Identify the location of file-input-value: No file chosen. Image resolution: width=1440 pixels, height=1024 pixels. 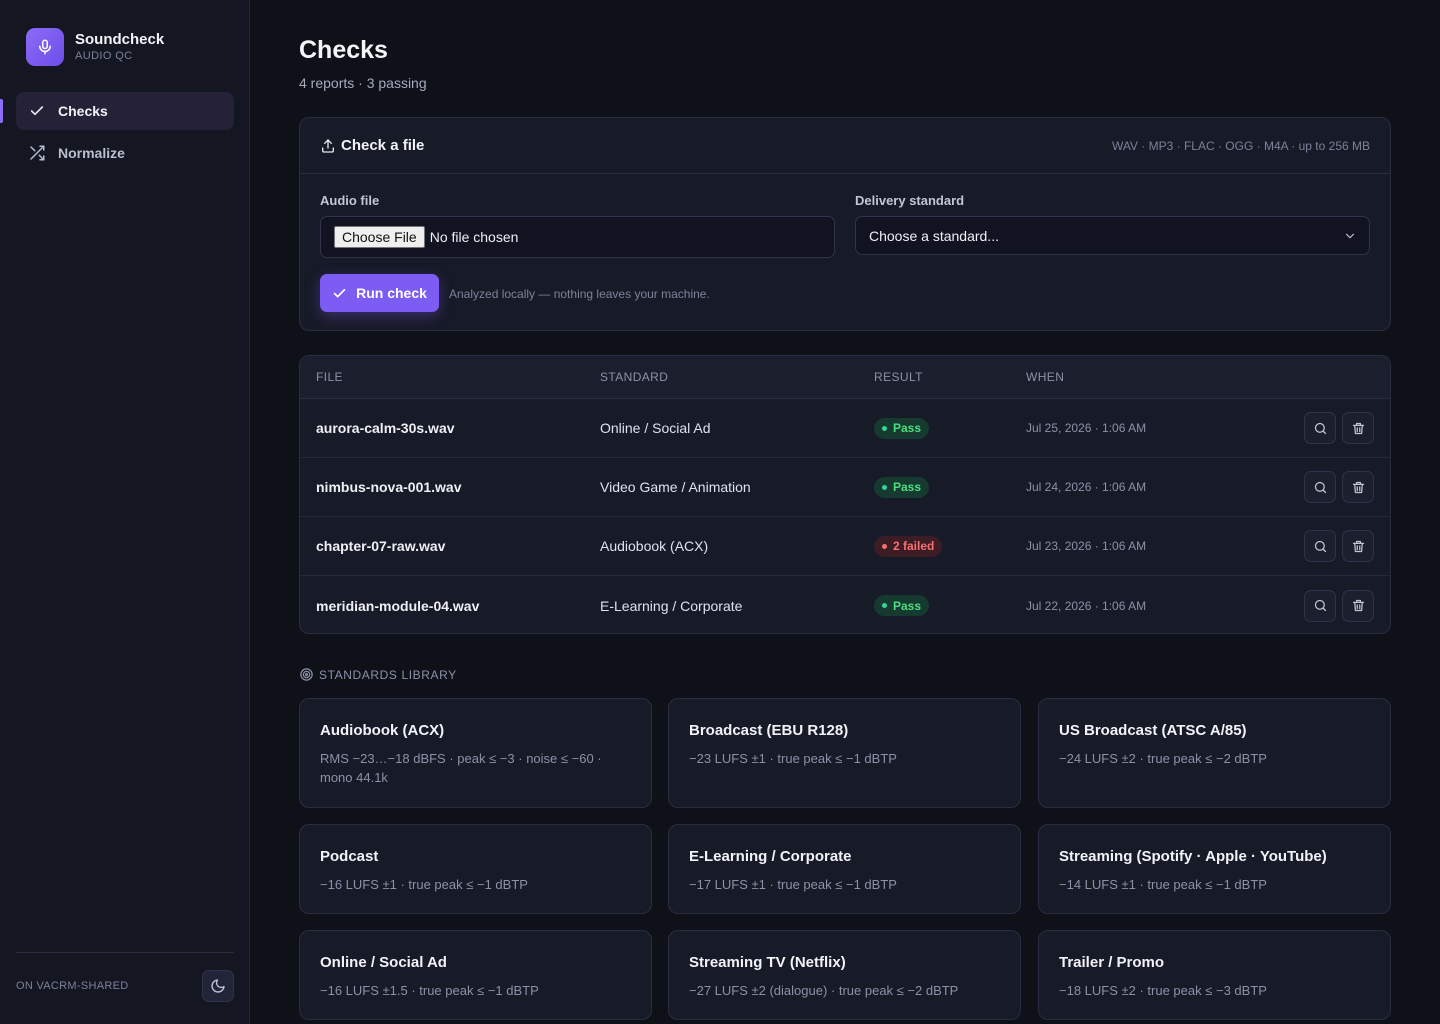
(474, 237).